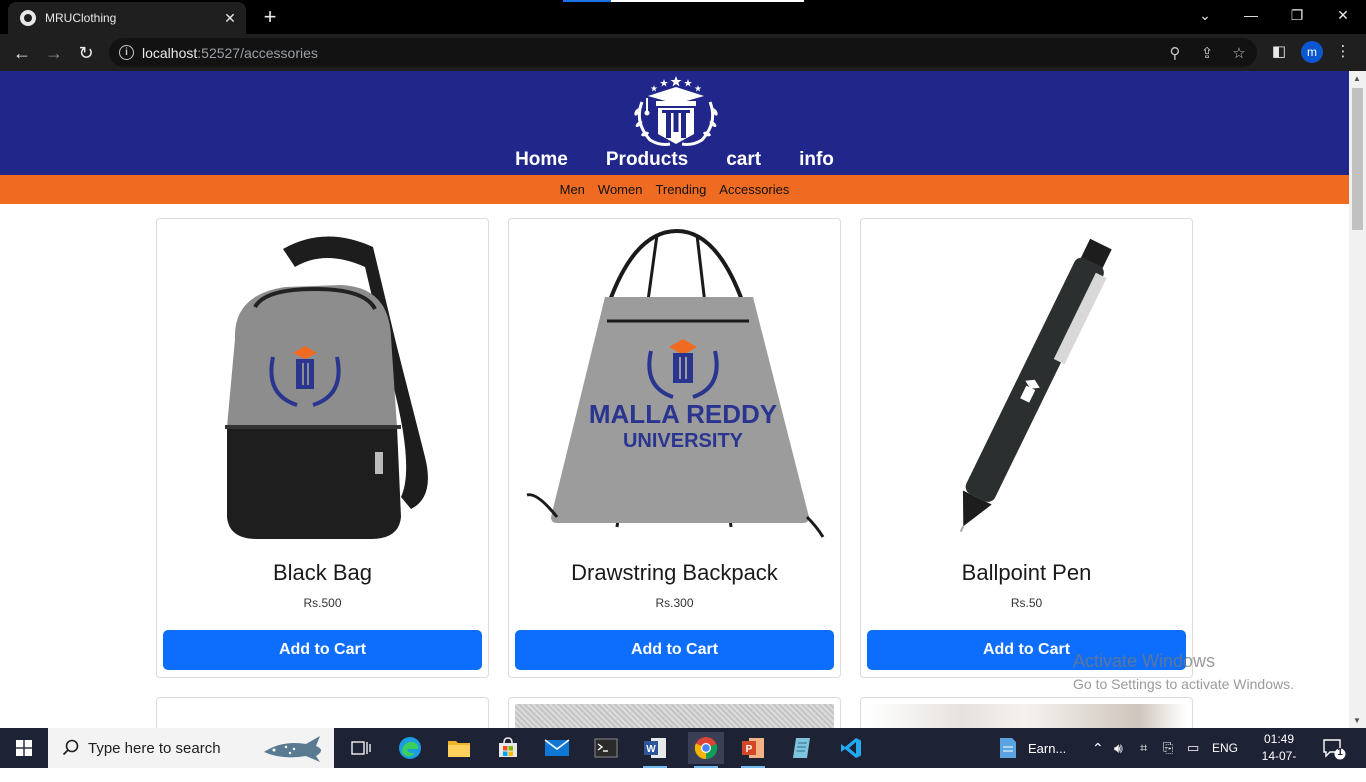 The width and height of the screenshot is (1366, 782). I want to click on bag-print-line2: UNIVERSITY, so click(683, 441).